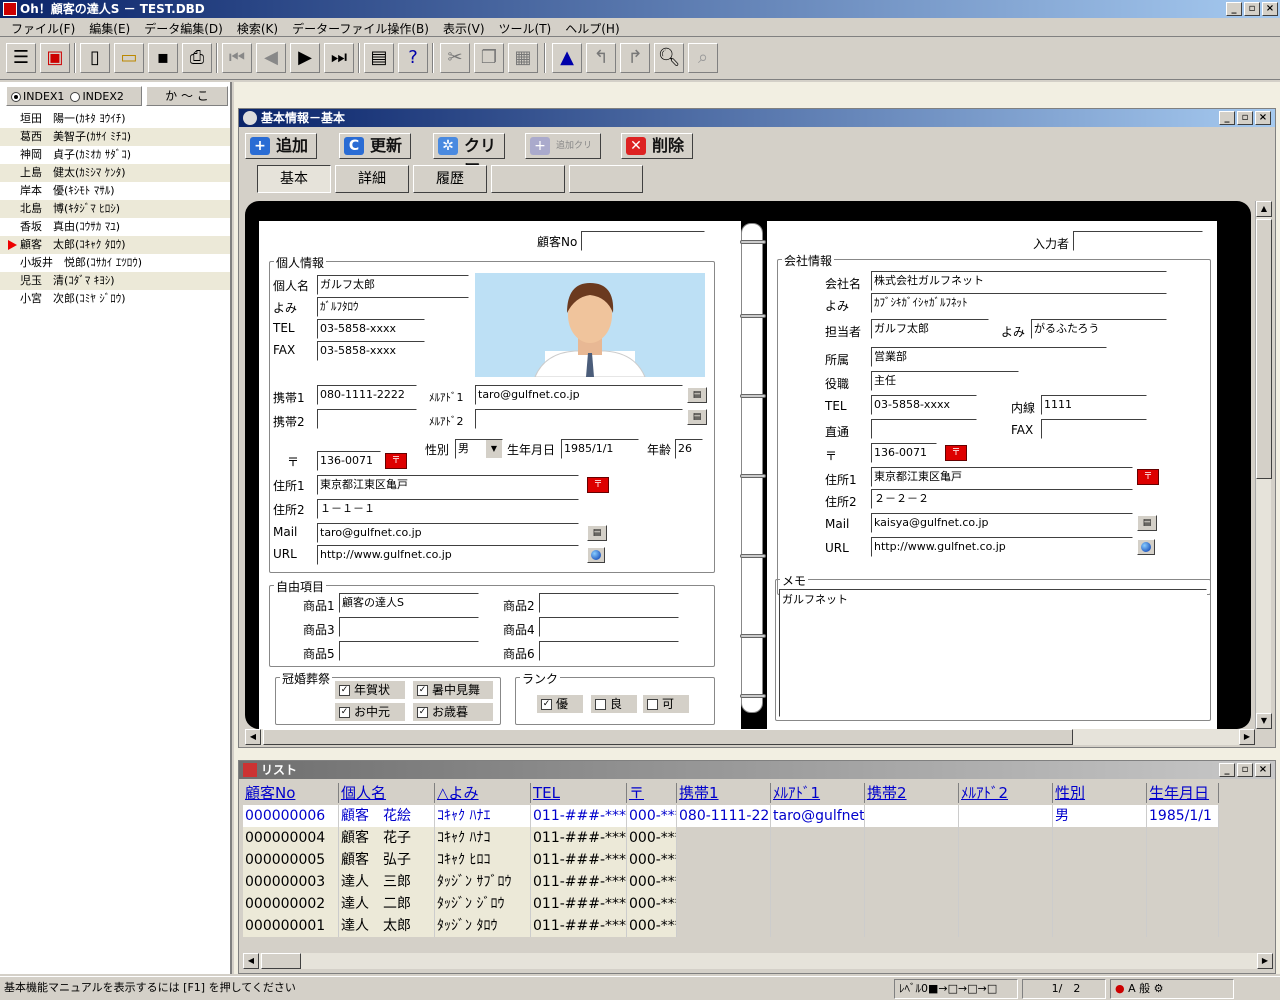  What do you see at coordinates (291, 926) in the screenshot?
I see `table-cell: 000000001` at bounding box center [291, 926].